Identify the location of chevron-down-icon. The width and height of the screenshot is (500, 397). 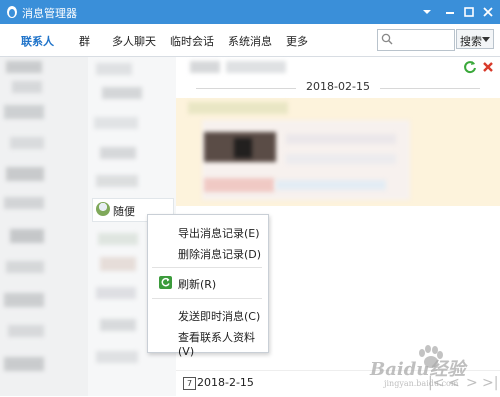
(486, 39).